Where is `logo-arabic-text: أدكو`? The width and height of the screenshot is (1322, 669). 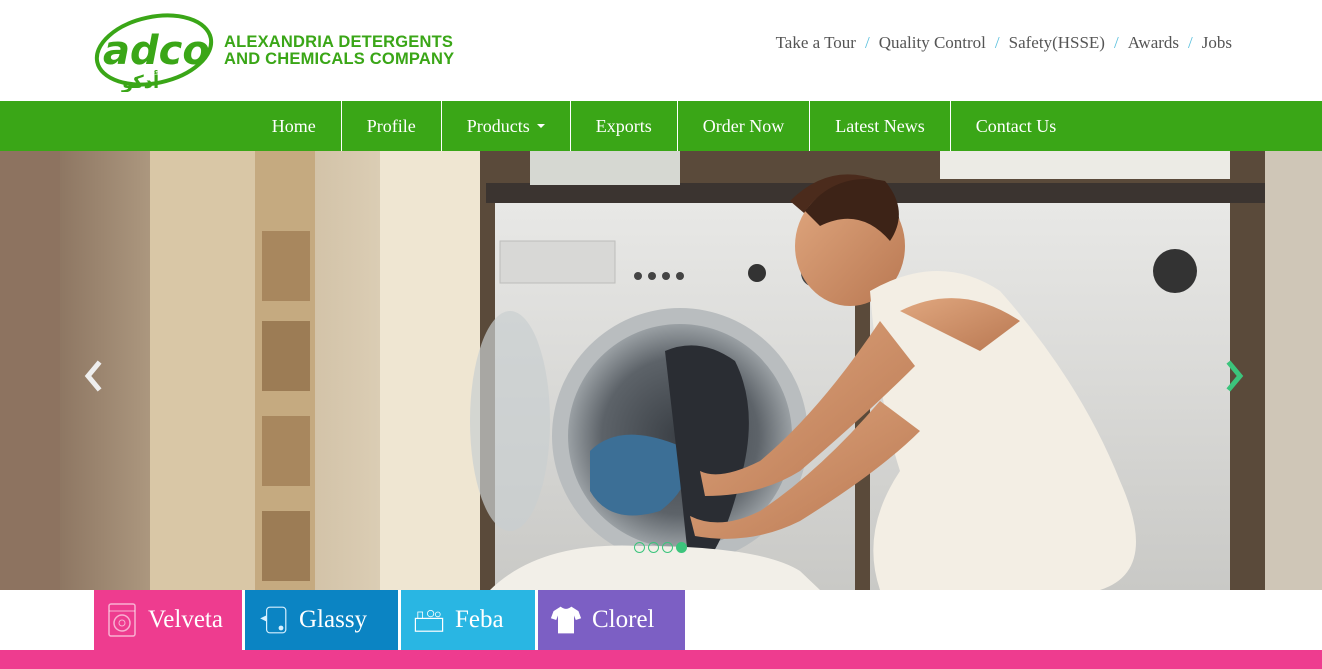
logo-arabic-text: أدكو is located at coordinates (140, 81).